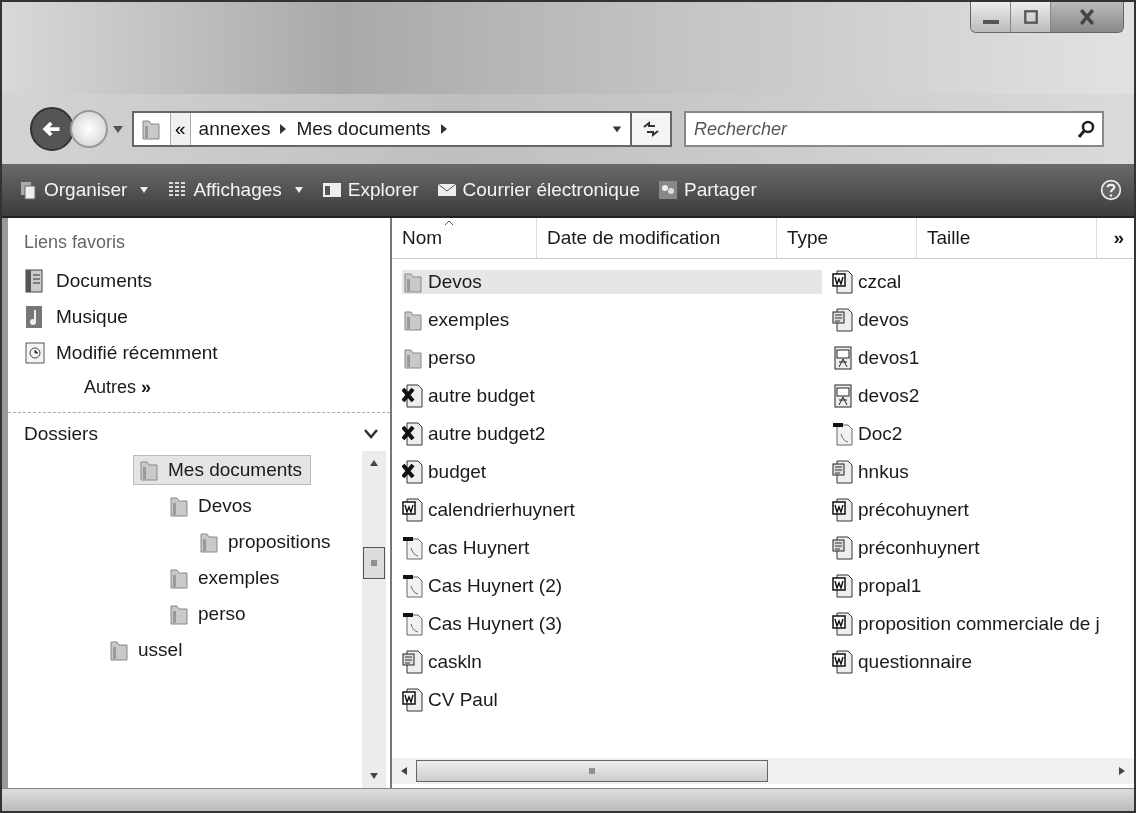 This screenshot has height=813, width=1136. I want to click on column-header: Type, so click(847, 238).